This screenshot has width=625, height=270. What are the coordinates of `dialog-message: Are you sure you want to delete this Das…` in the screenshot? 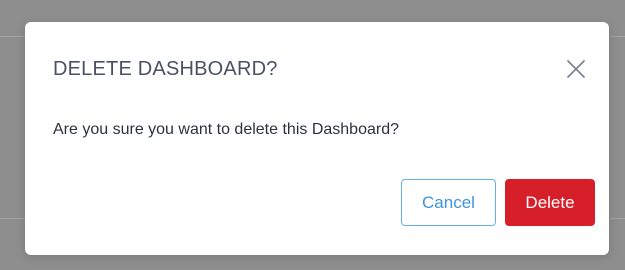 It's located at (226, 129).